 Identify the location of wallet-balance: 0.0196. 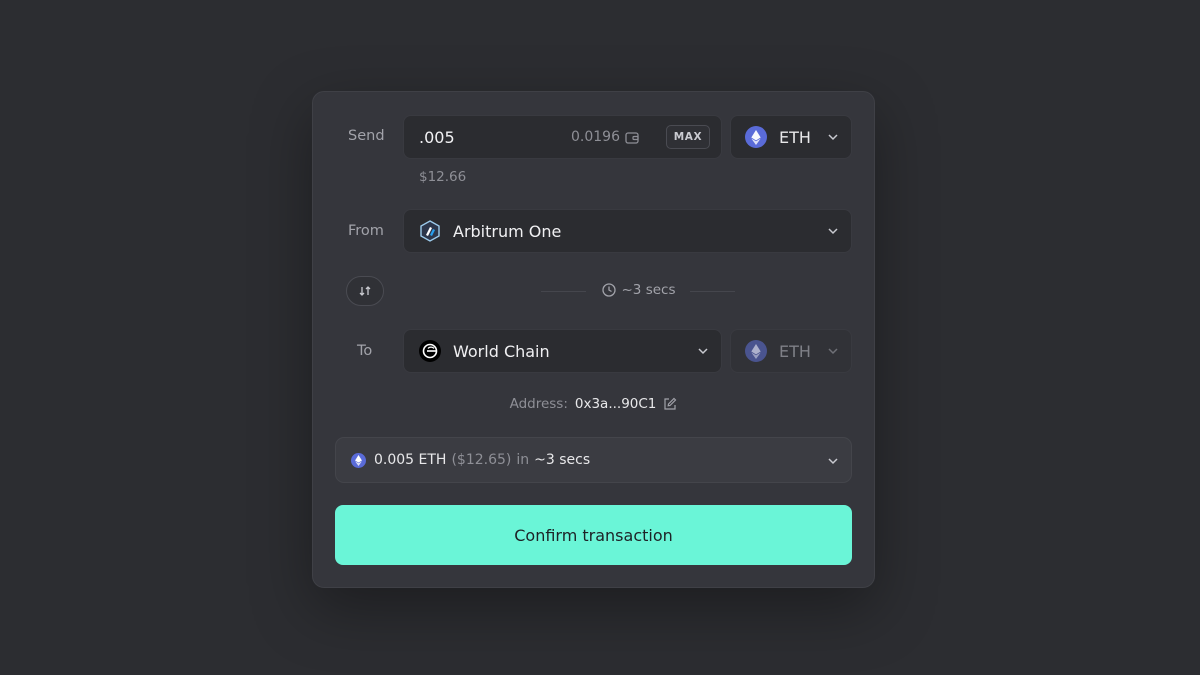
(605, 137).